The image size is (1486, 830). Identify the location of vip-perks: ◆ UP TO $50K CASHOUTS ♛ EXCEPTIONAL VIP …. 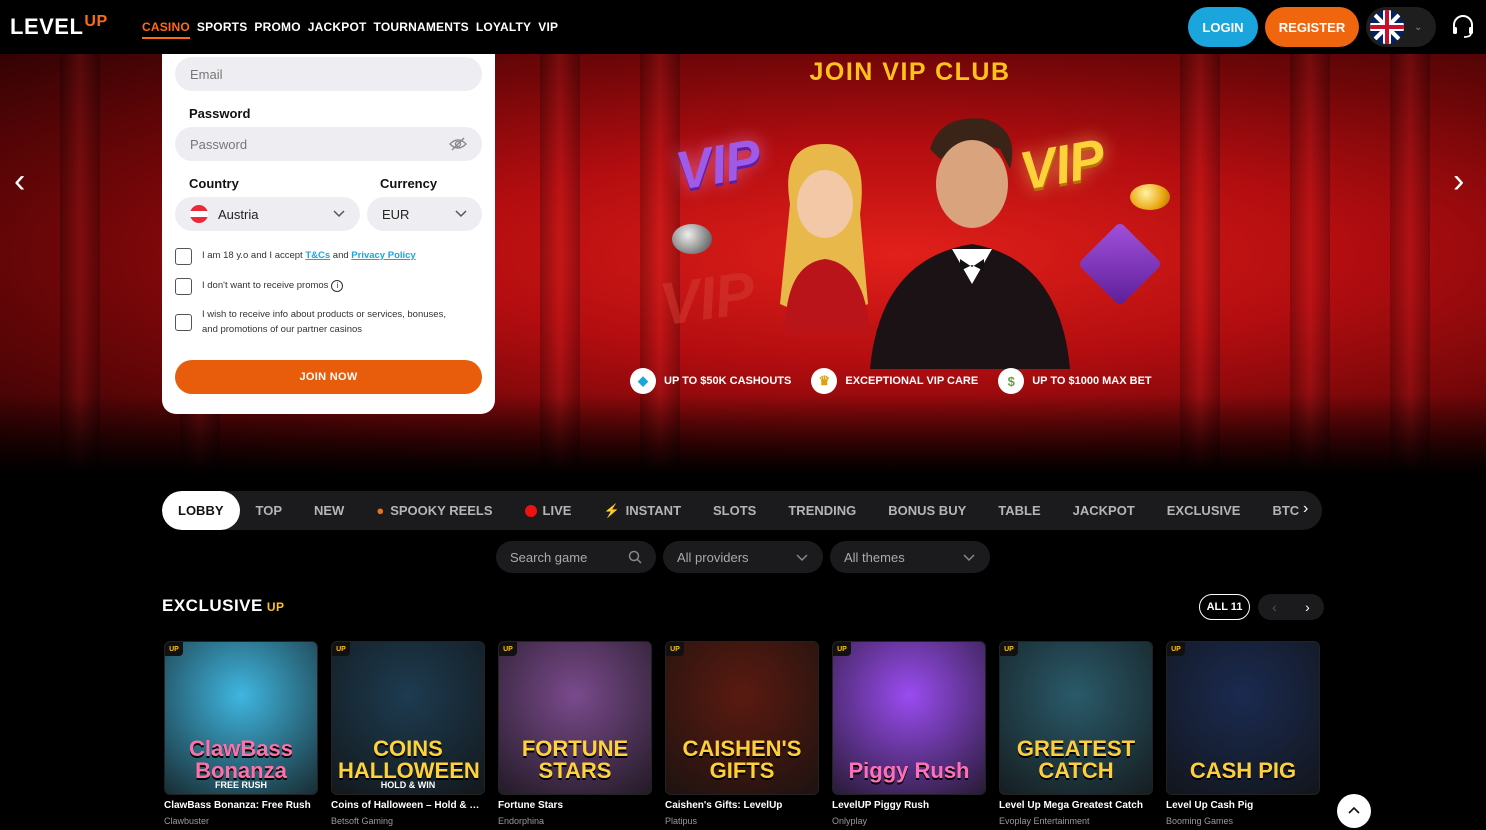
(891, 381).